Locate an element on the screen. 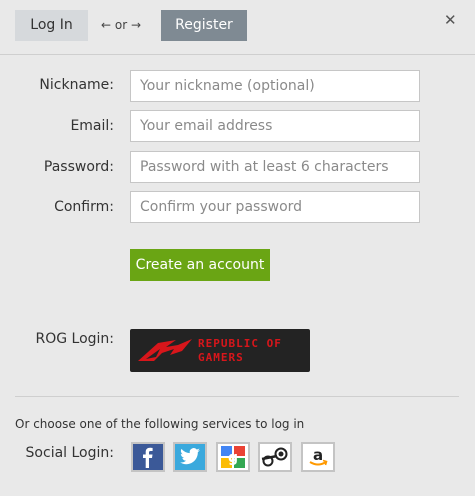 This screenshot has height=496, width=475. twitter-icon is located at coordinates (190, 456).